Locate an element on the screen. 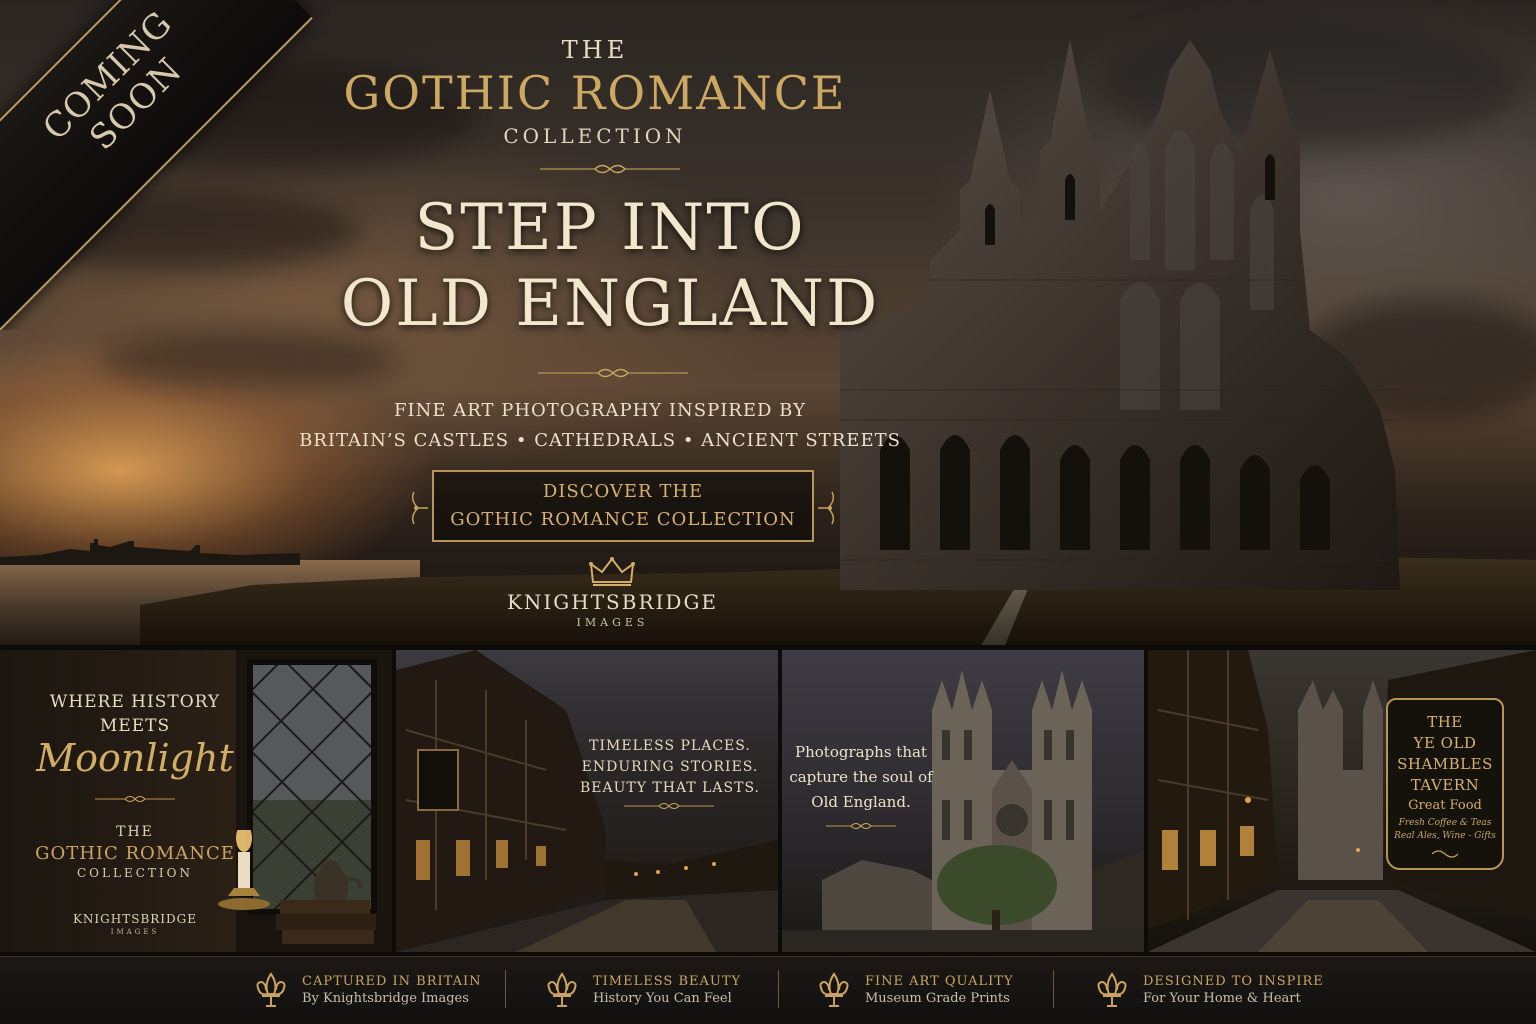  discover-collection-button: DISCOVER THE GOTHIC ROMANCE COLLECTION is located at coordinates (623, 506).